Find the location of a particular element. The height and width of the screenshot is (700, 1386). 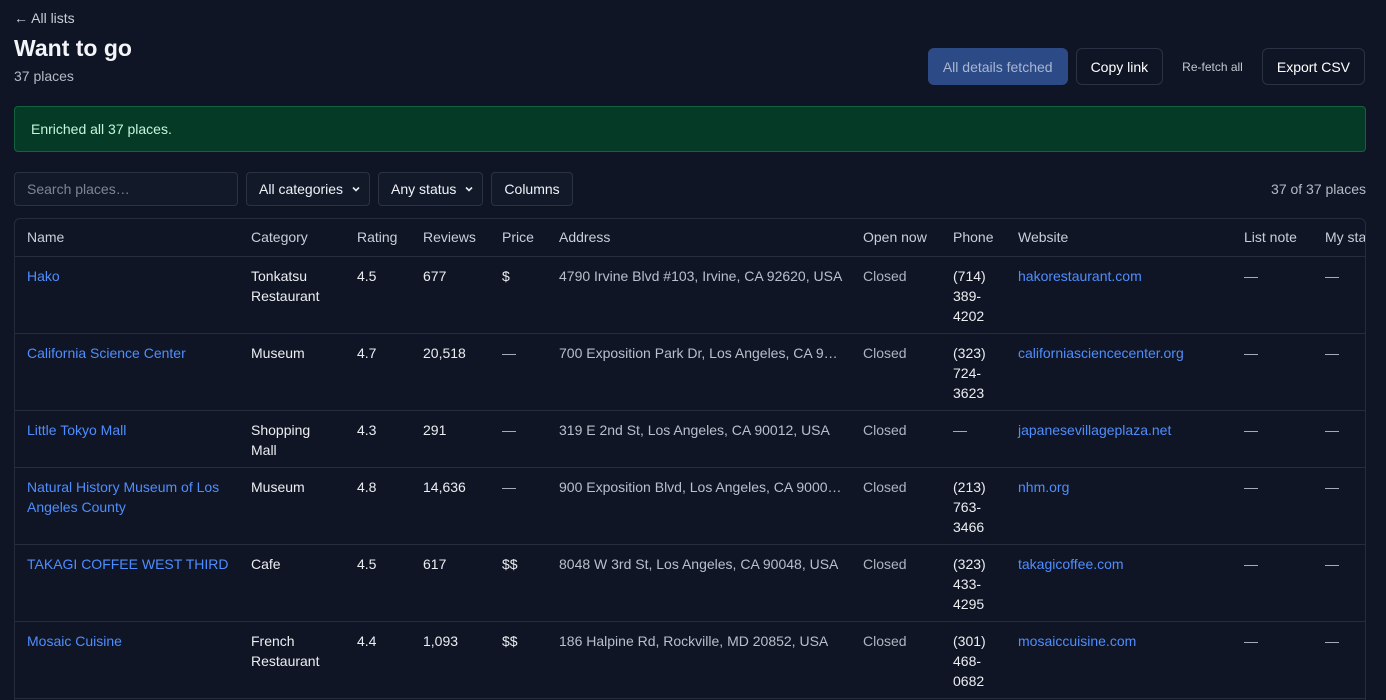

phone-cell: (714) 389-4202 is located at coordinates (973, 295).